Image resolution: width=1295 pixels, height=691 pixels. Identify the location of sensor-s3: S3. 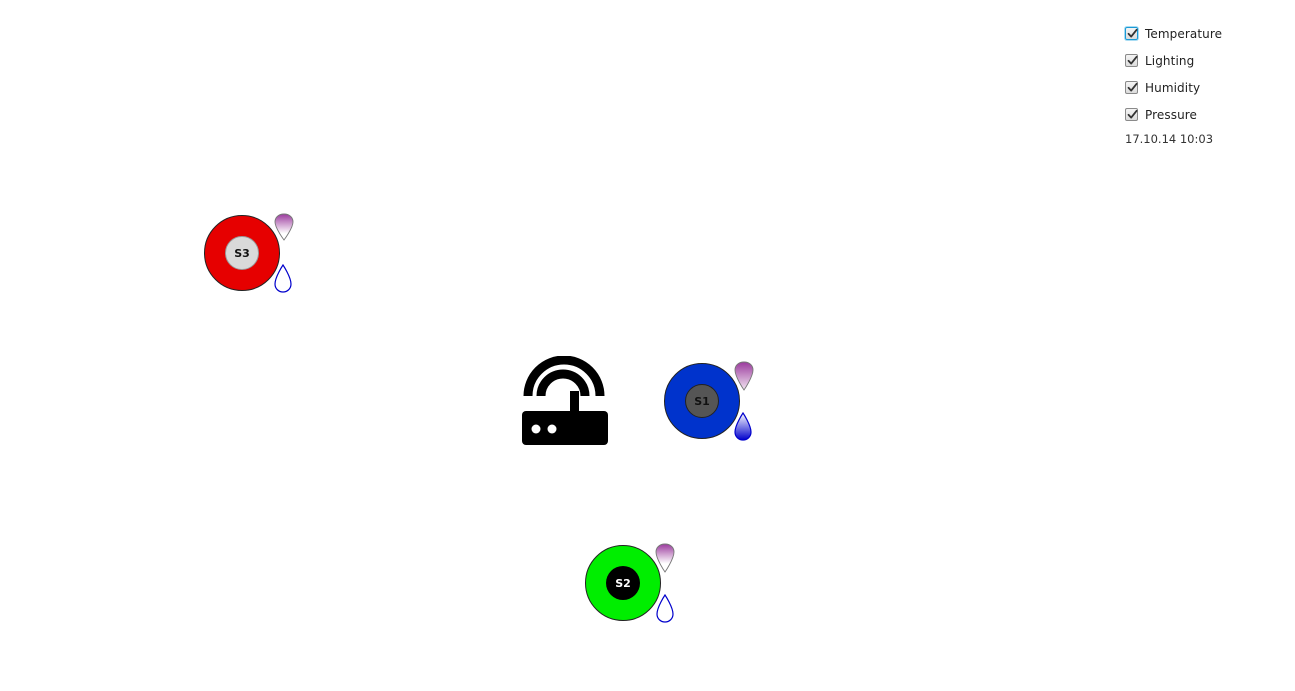
(242, 253).